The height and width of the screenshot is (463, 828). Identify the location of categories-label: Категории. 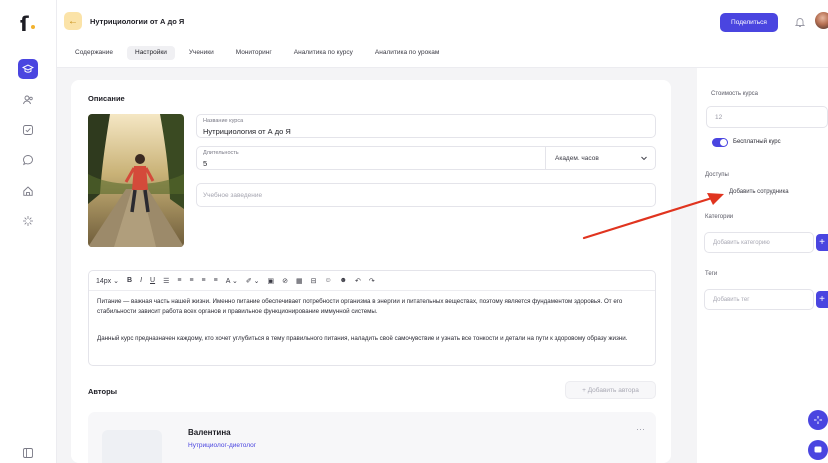
(719, 217).